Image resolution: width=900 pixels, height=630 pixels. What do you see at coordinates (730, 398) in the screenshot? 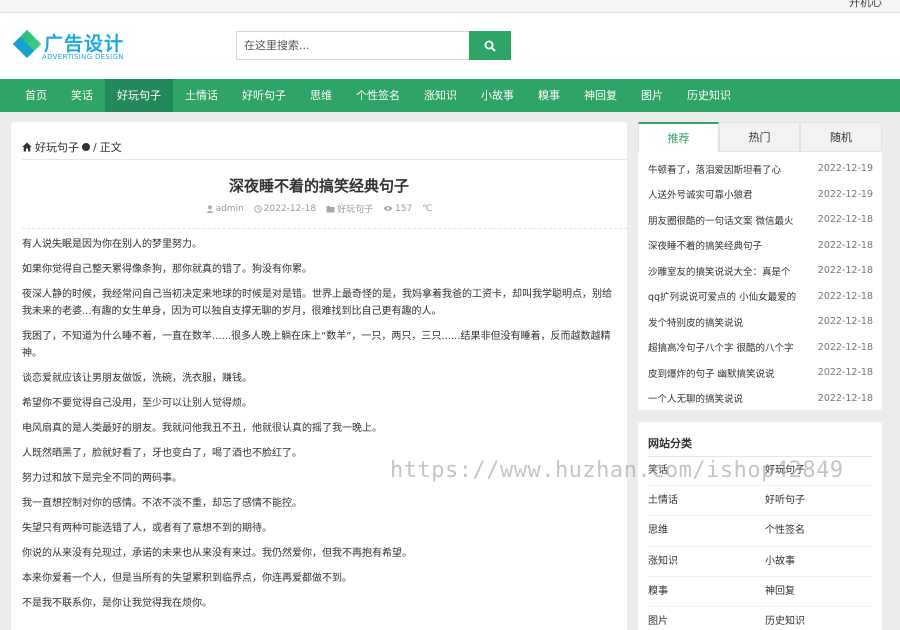
I see `list-item-title: 一个人无聊的搞笑说说` at bounding box center [730, 398].